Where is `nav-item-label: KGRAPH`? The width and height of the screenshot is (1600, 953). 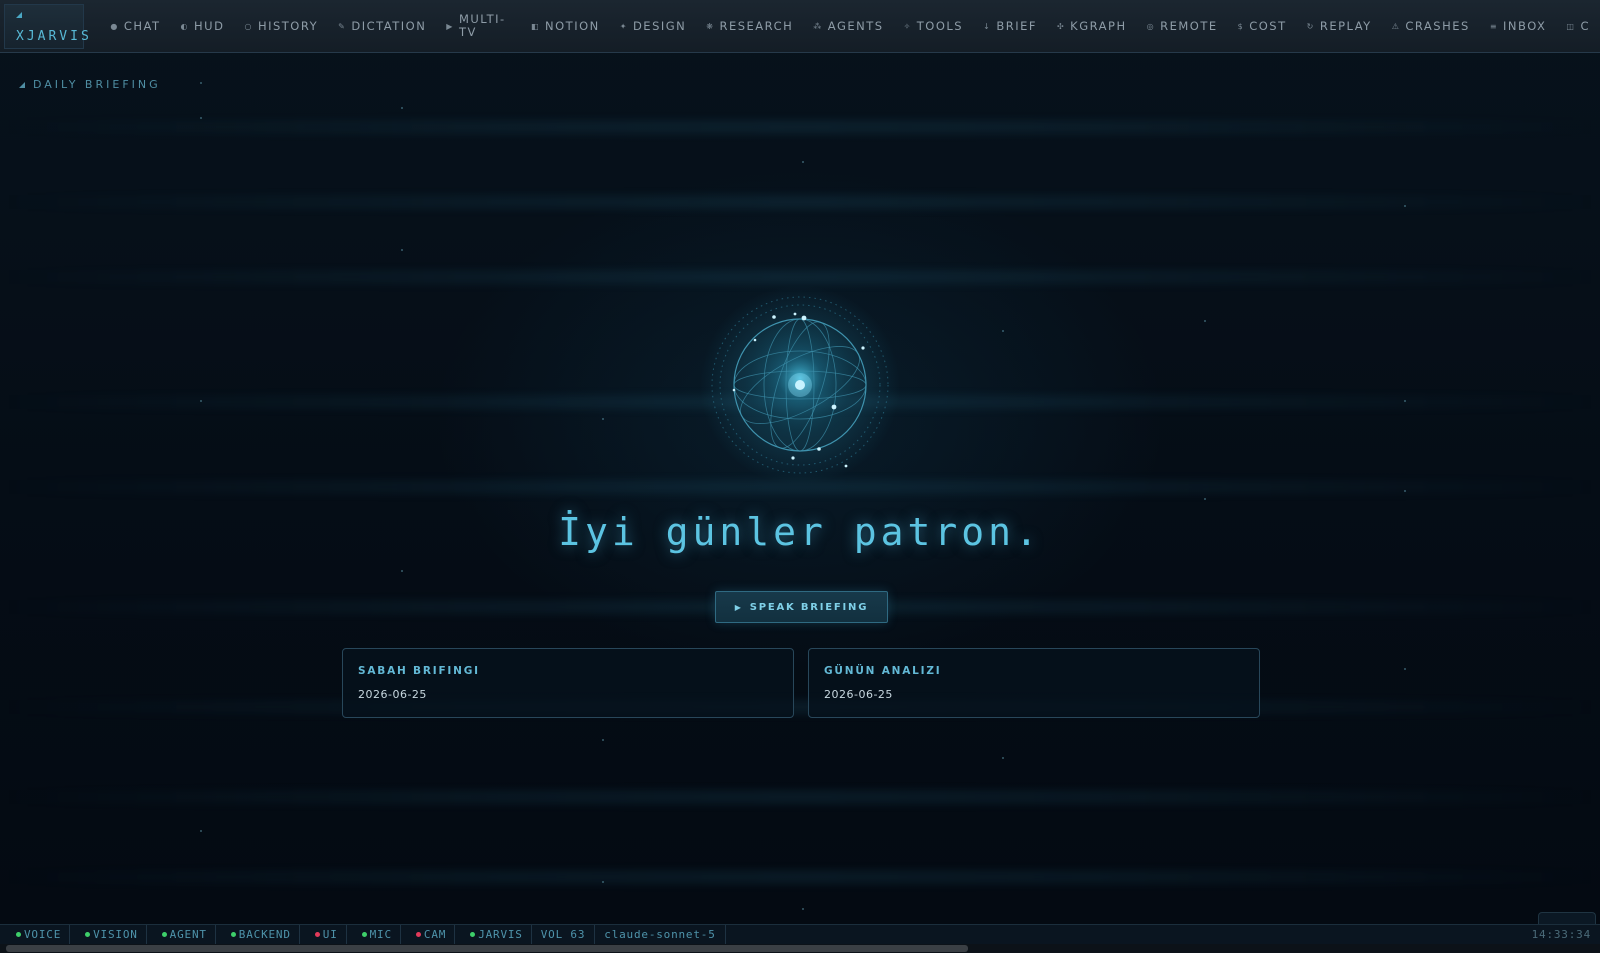
nav-item-label: KGRAPH is located at coordinates (1098, 26).